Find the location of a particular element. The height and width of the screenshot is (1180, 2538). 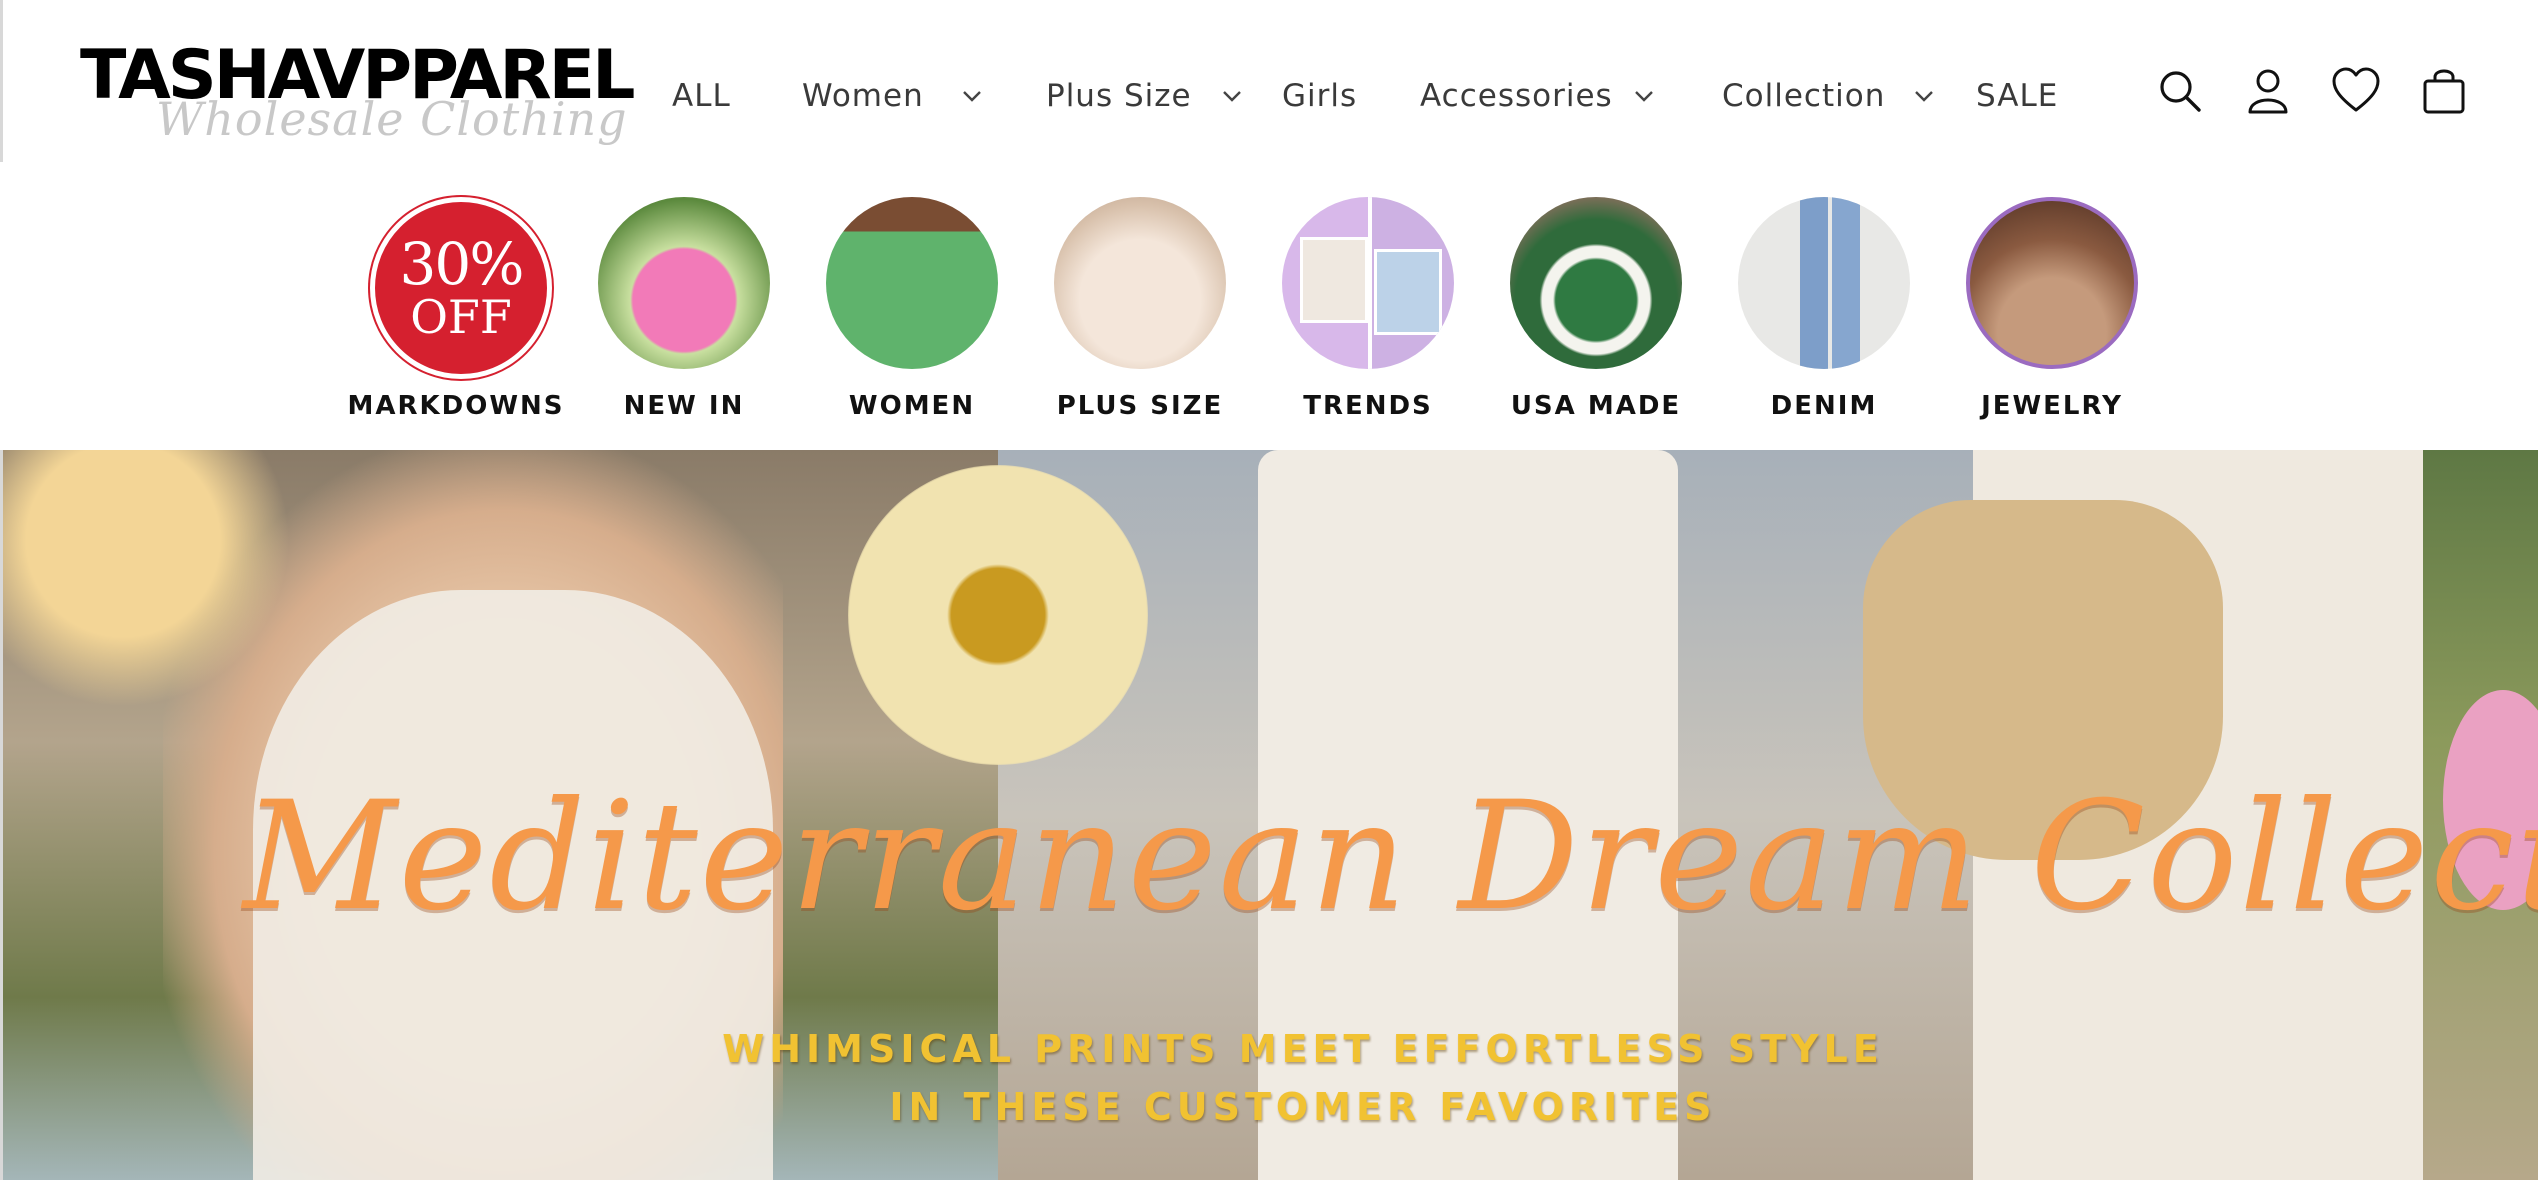

category-denim: DENIM is located at coordinates (1818, 317).